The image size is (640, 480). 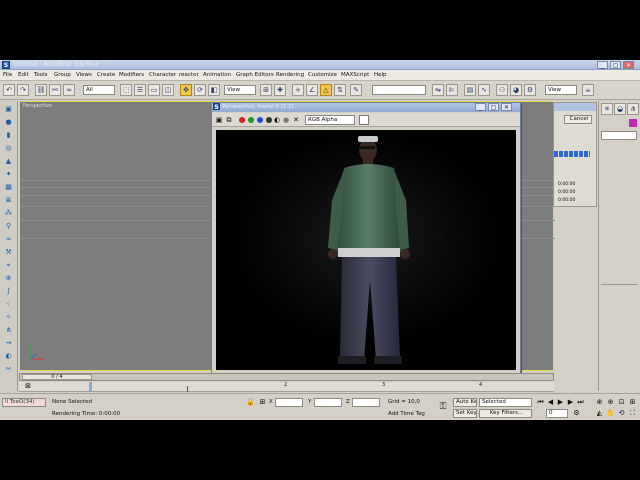 What do you see at coordinates (28, 386) in the screenshot?
I see `mini-curve-editor-icon: ⊠` at bounding box center [28, 386].